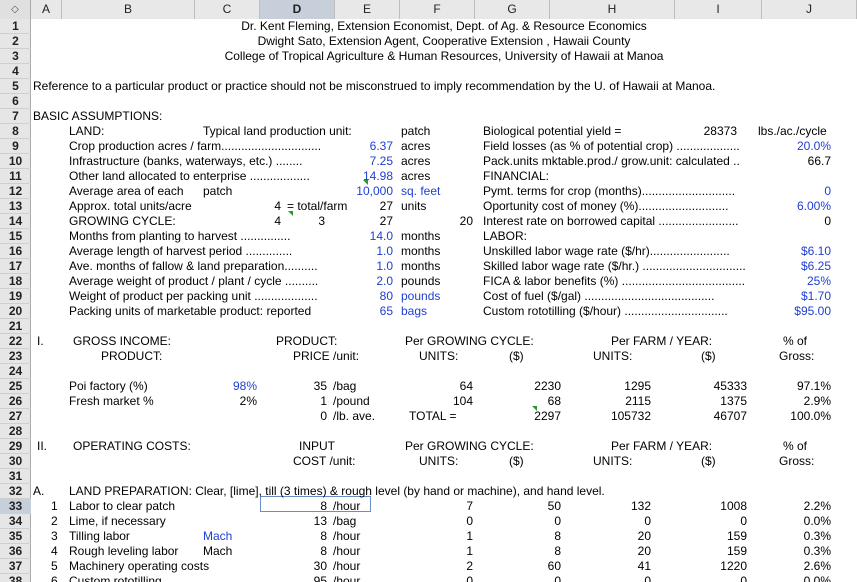 This screenshot has width=857, height=582. What do you see at coordinates (46, 9) in the screenshot?
I see `column-header-a: A` at bounding box center [46, 9].